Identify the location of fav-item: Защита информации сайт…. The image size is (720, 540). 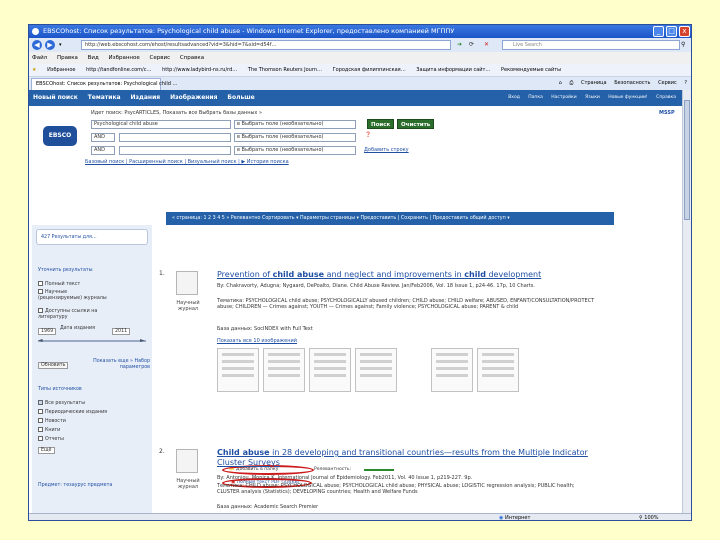
(453, 70).